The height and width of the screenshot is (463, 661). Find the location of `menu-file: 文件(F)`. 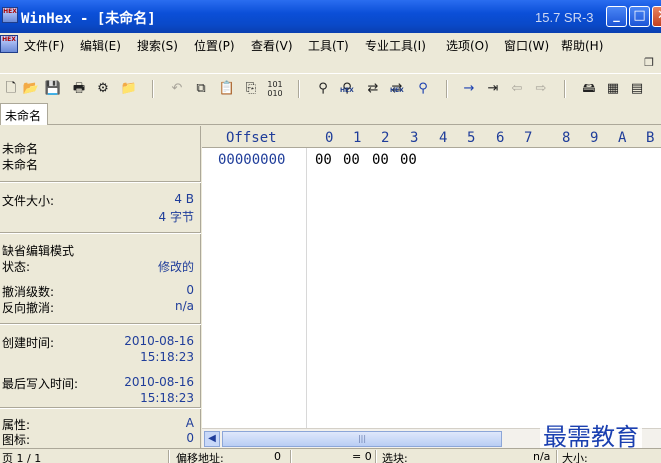

menu-file: 文件(F) is located at coordinates (44, 45).